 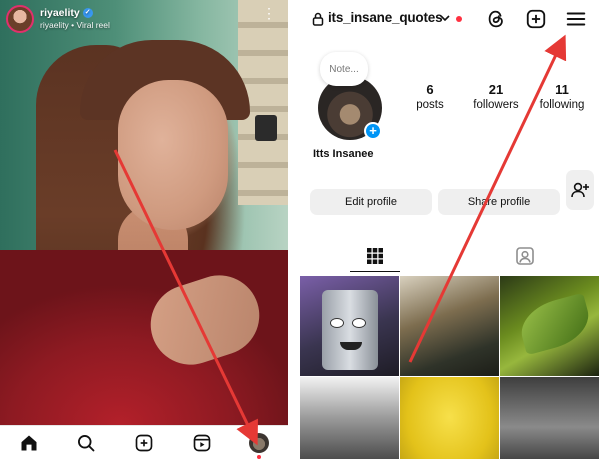 What do you see at coordinates (555, 324) in the screenshot?
I see `leaf-image` at bounding box center [555, 324].